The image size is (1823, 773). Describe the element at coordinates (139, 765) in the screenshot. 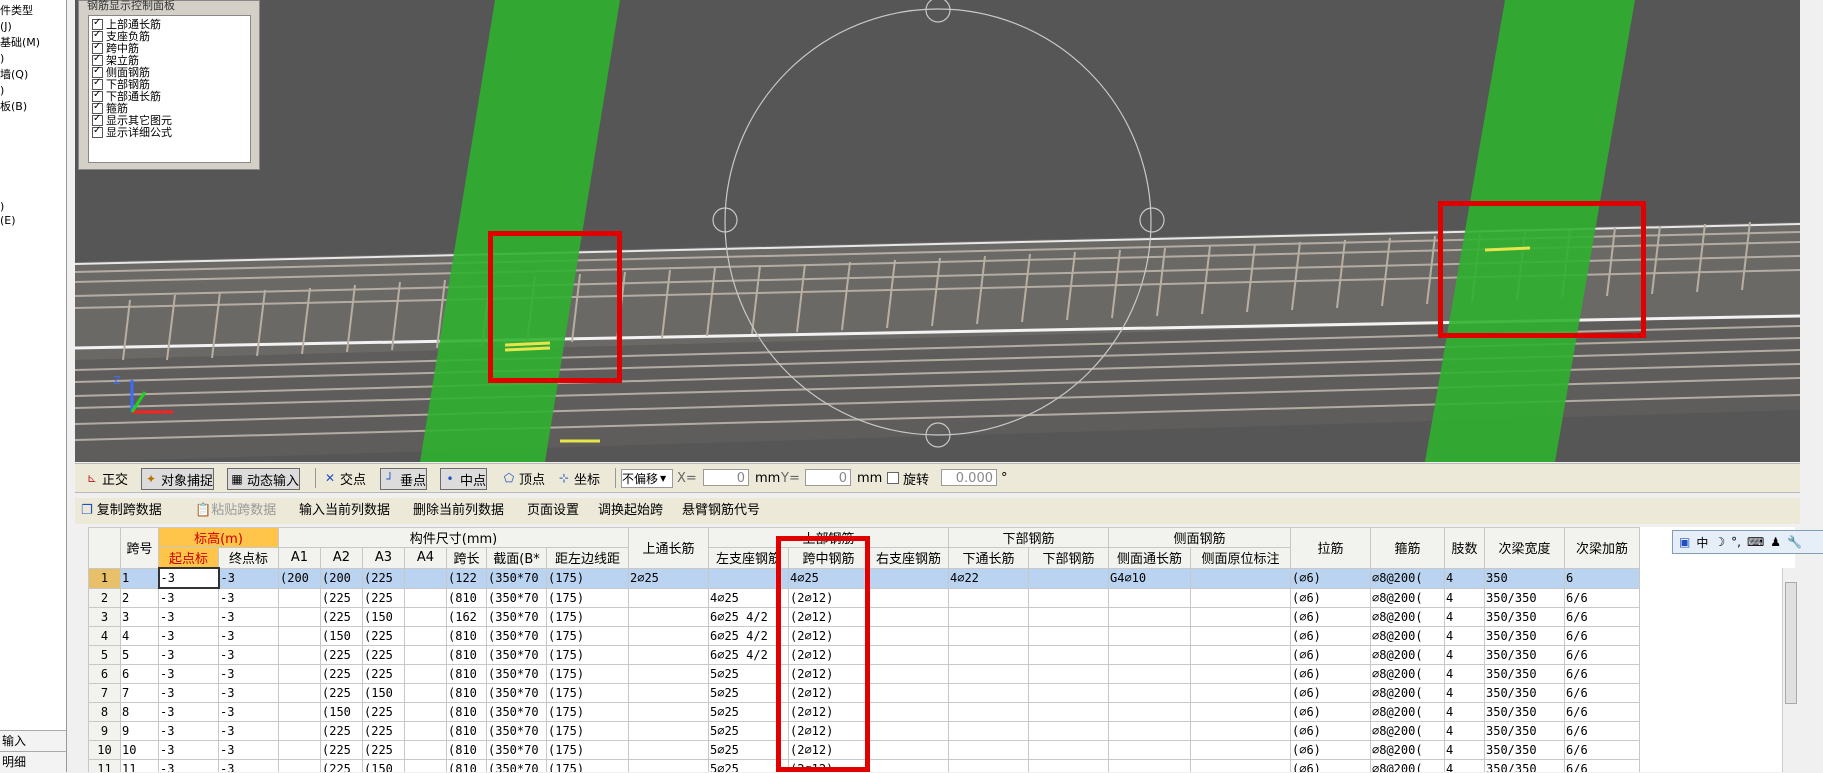

I see `table-cell: 11` at that location.